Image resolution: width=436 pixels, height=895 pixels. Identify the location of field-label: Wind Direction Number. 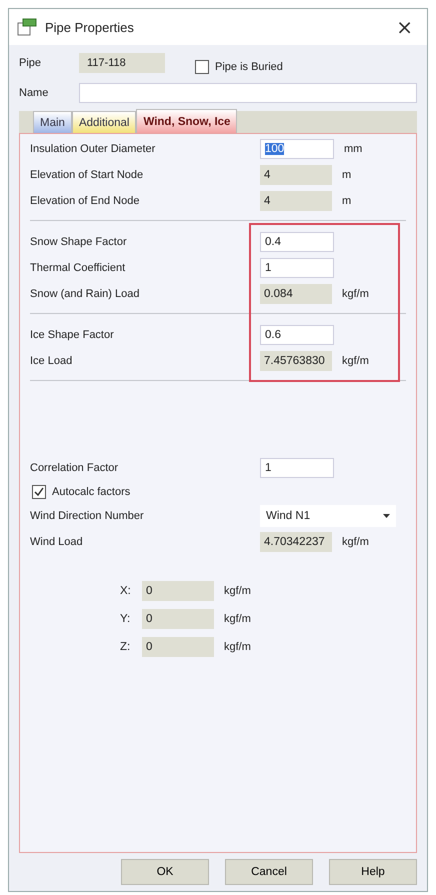
(87, 516).